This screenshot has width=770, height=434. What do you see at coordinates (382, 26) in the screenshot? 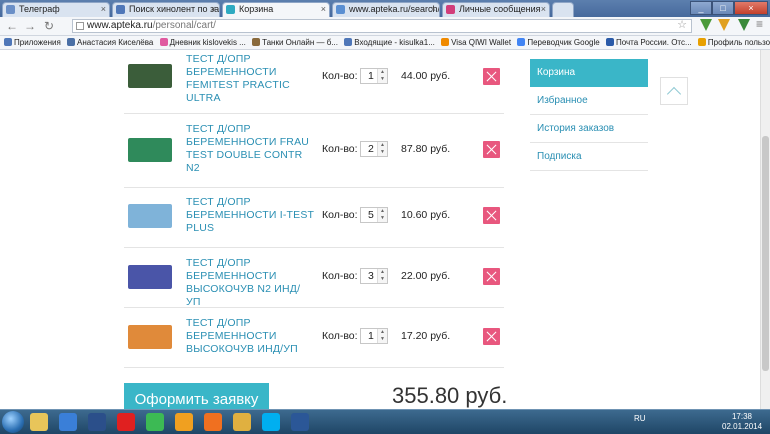
I see `address-bar: www.apteka.ru/personal/cart/ ☆` at bounding box center [382, 26].